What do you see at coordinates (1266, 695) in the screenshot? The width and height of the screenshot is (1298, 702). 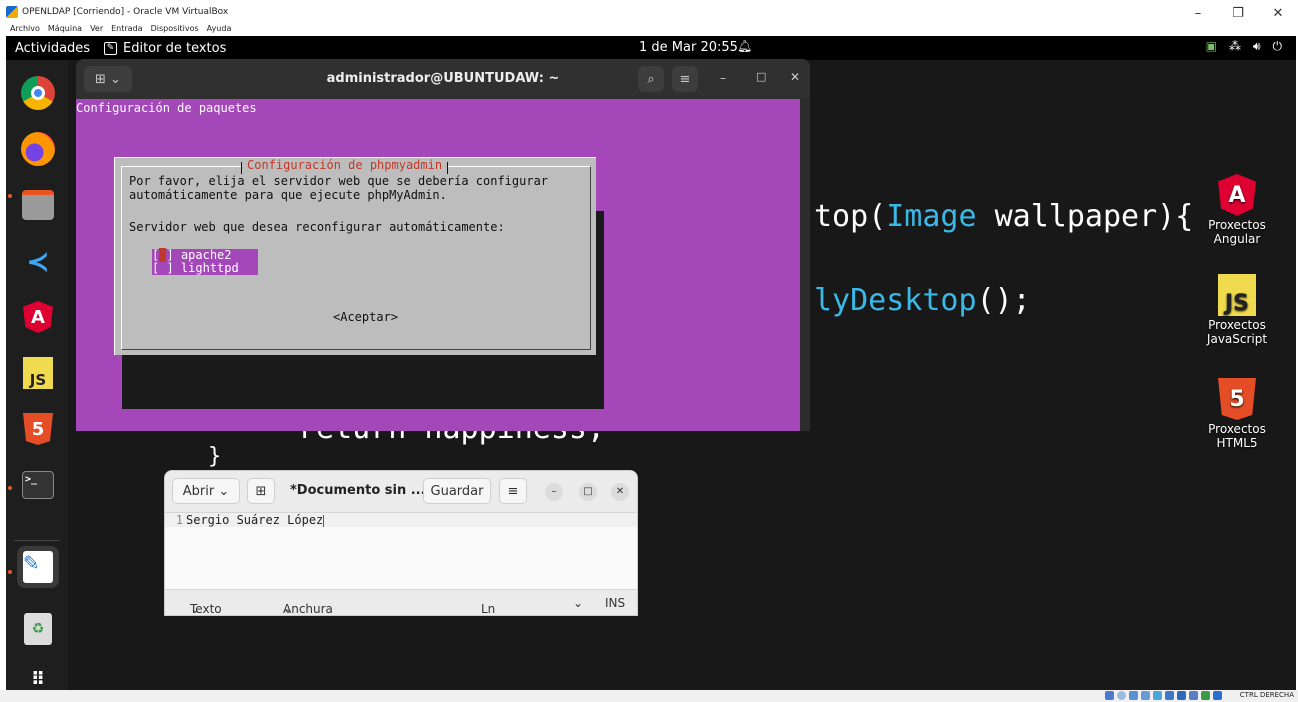 I see `host-key-label: CTRL DERECHA` at bounding box center [1266, 695].